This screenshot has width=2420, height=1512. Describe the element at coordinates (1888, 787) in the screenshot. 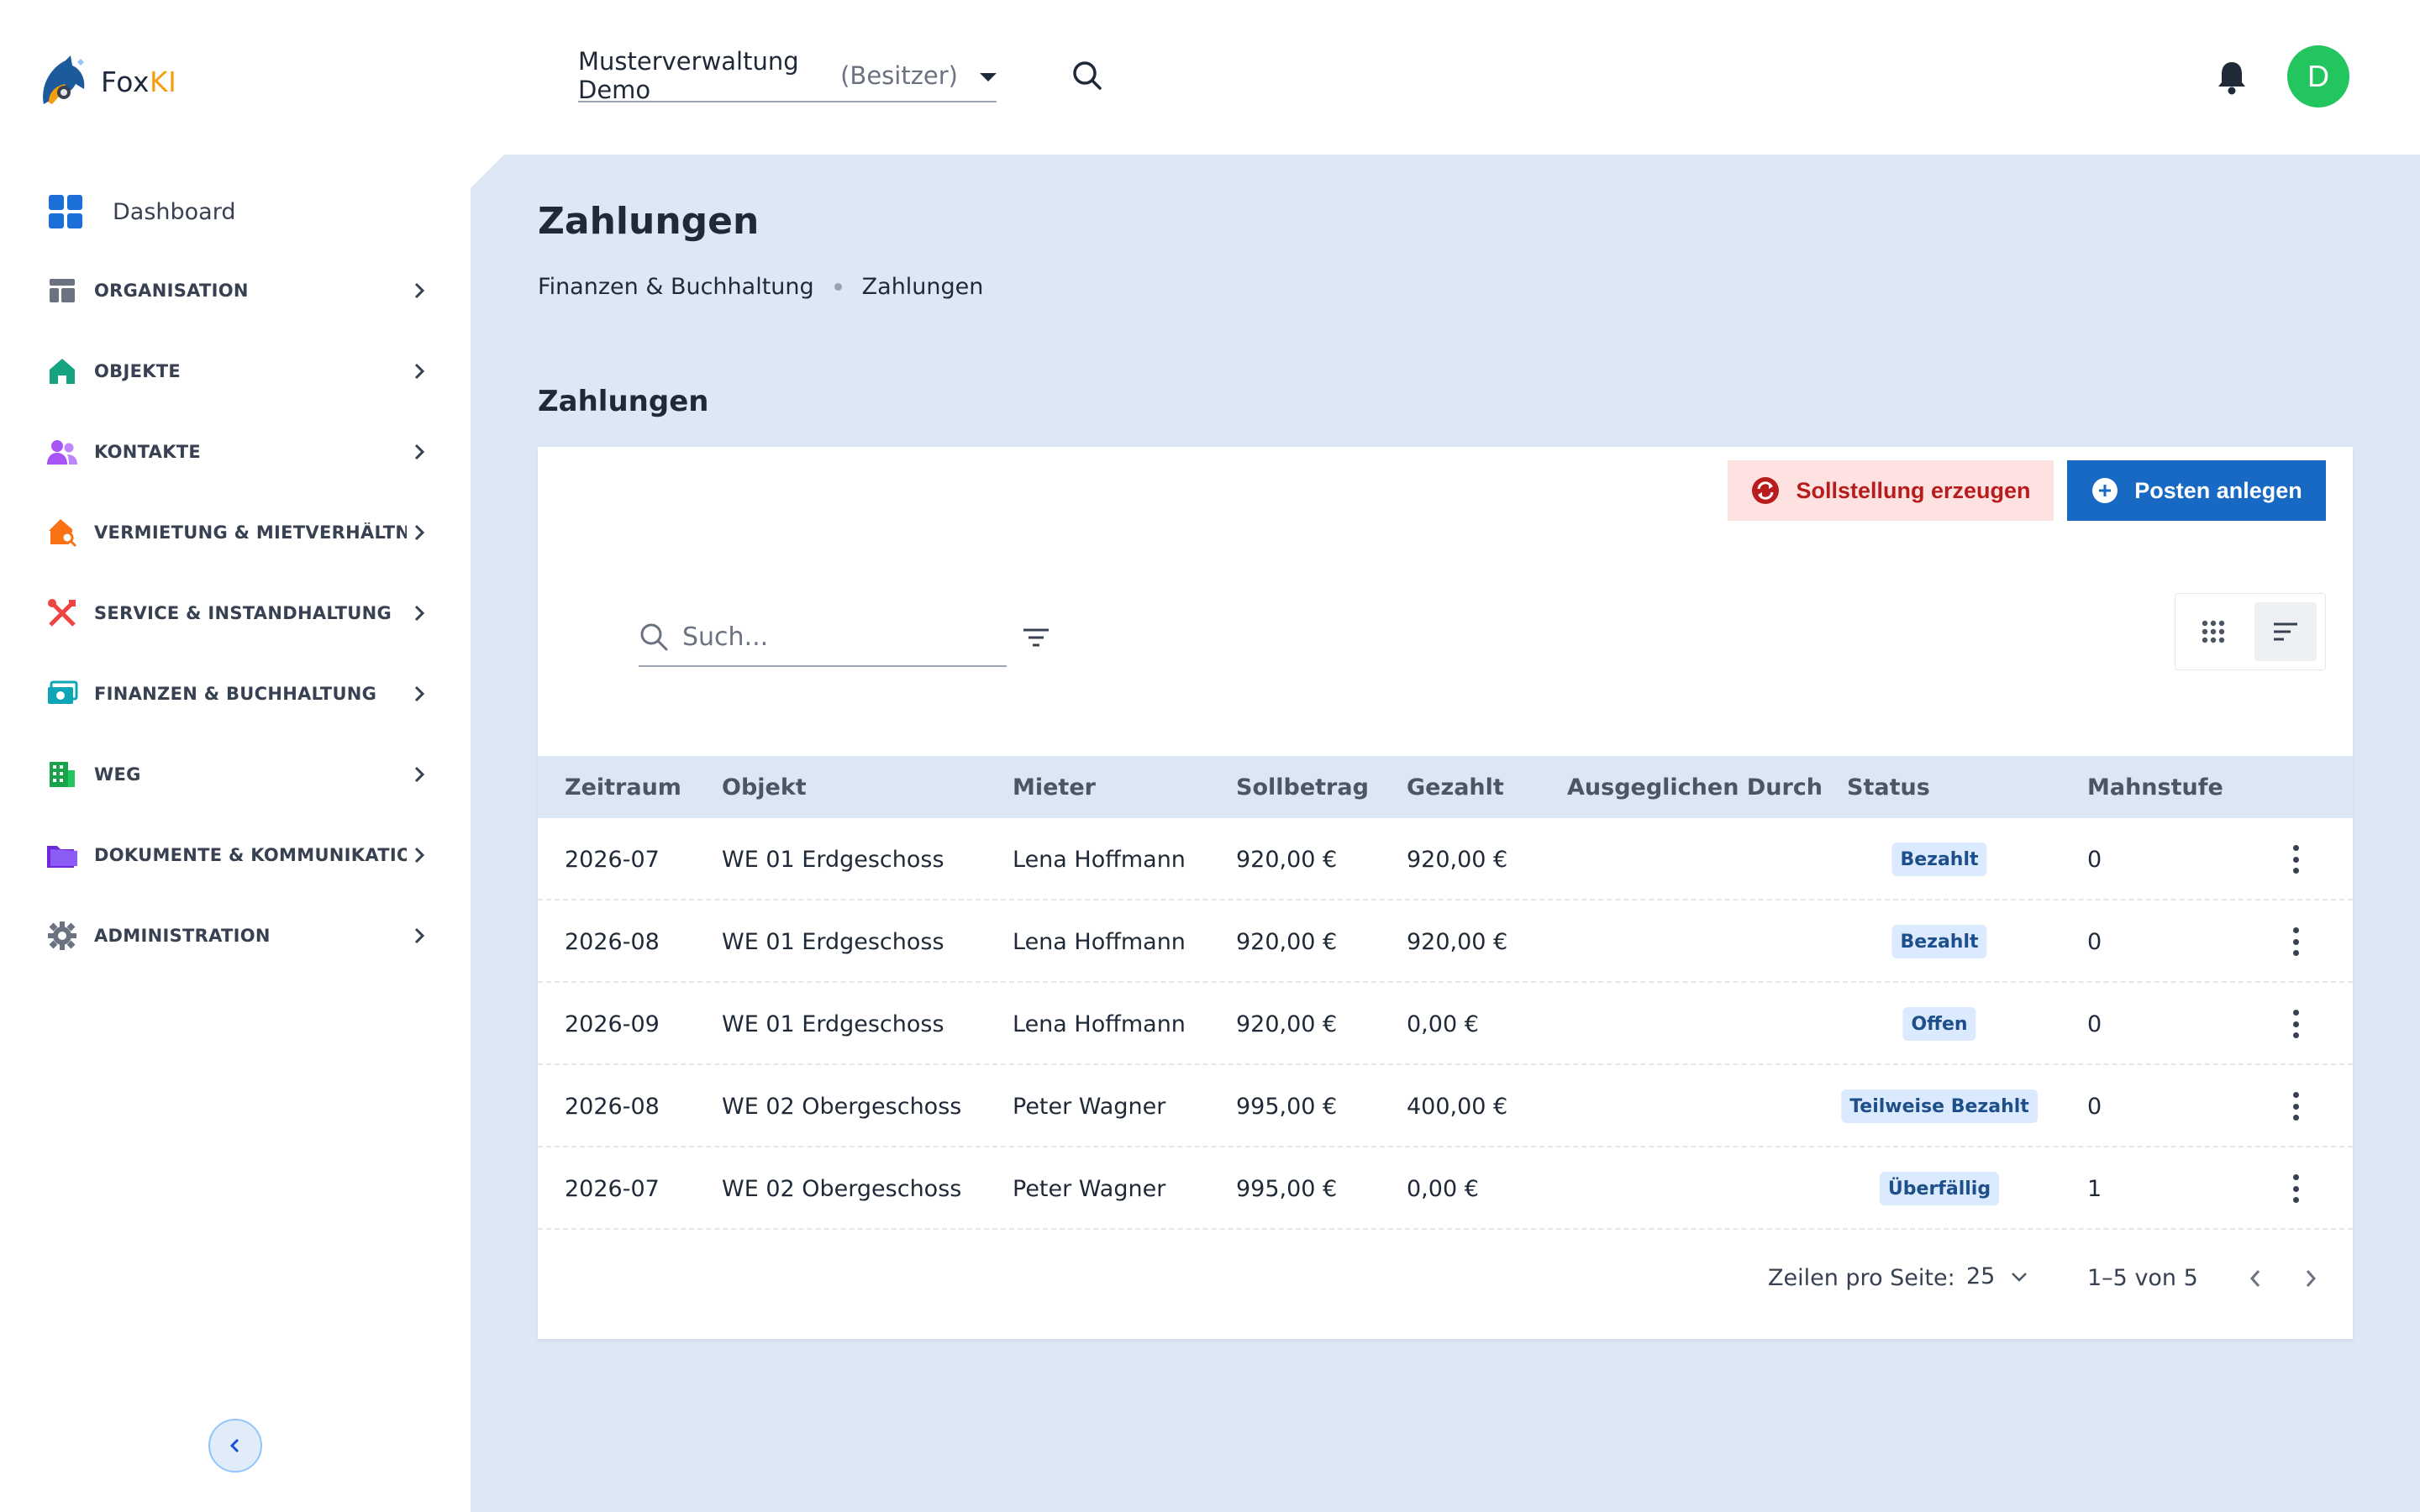

I see `column-header-status: Status` at that location.